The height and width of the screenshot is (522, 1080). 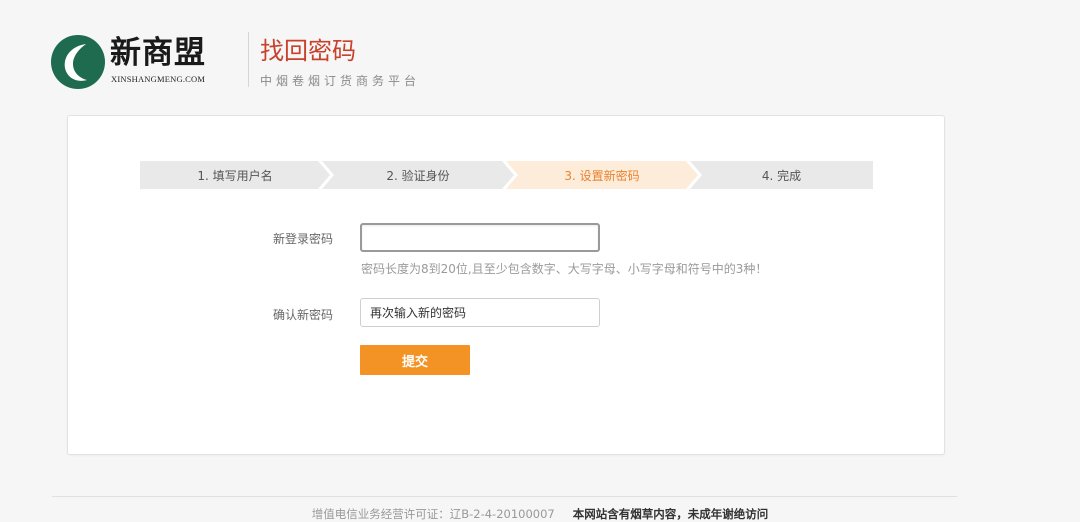 What do you see at coordinates (480, 237) in the screenshot?
I see `new-password-input` at bounding box center [480, 237].